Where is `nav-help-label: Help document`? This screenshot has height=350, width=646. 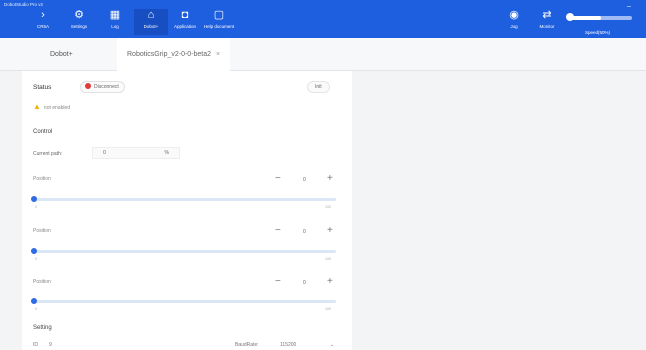 nav-help-label: Help document is located at coordinates (219, 26).